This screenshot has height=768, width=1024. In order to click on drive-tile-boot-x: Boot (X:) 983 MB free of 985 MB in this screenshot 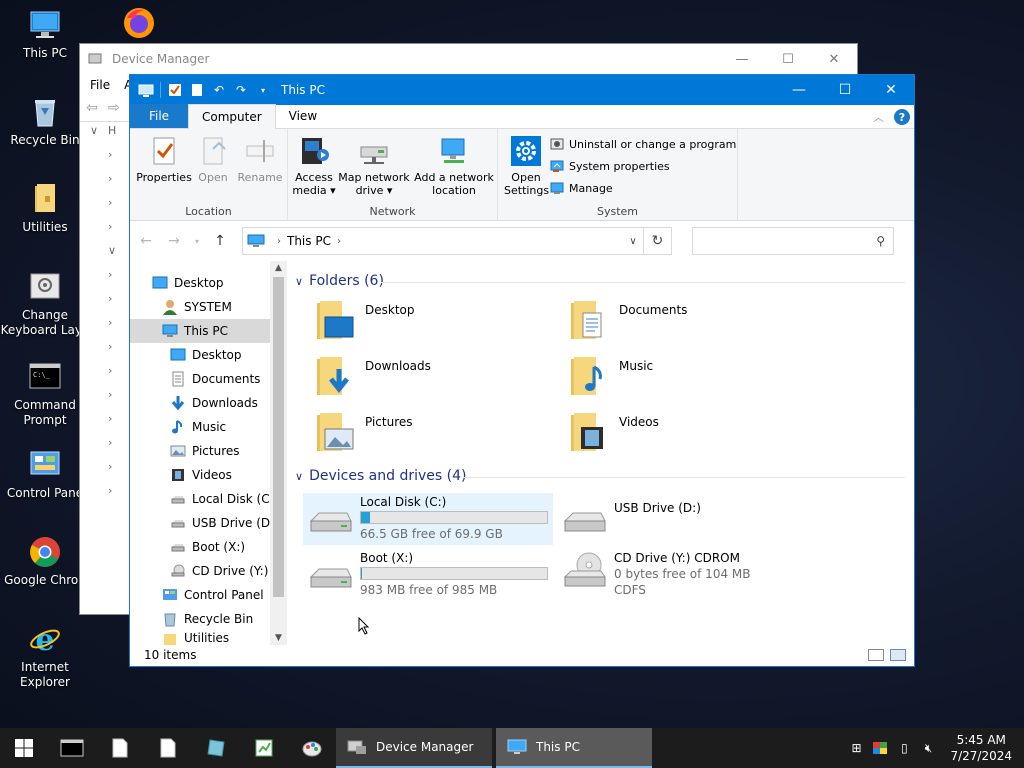, I will do `click(428, 575)`.